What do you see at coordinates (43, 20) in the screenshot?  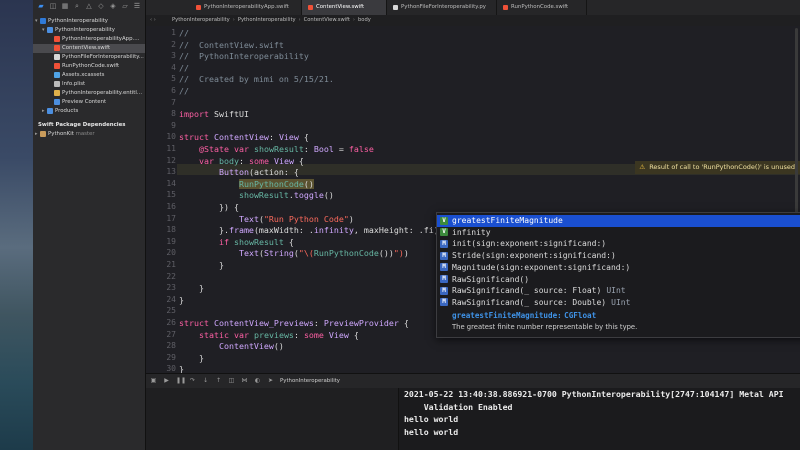 I see `project-icon` at bounding box center [43, 20].